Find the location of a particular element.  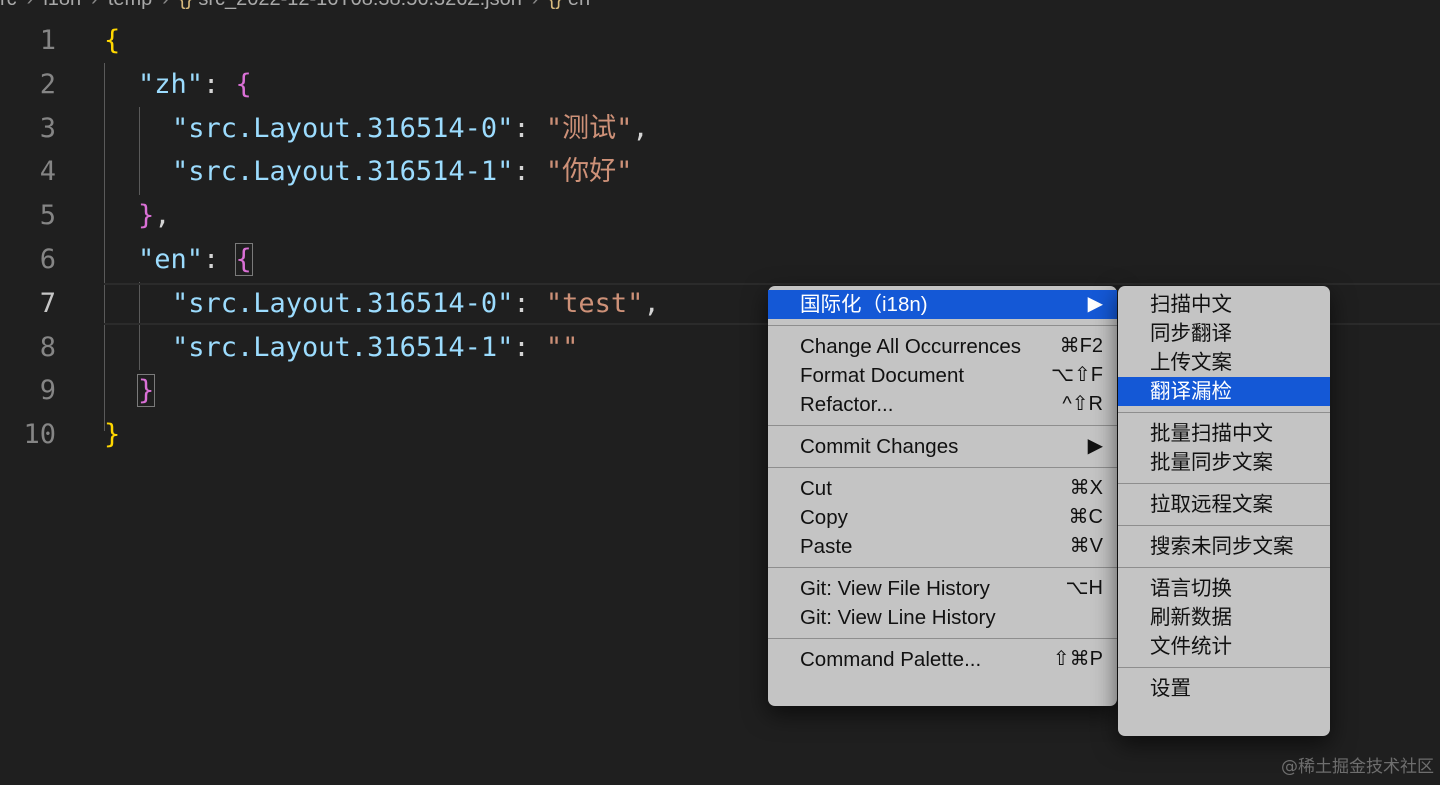

menu-item-i18n: 国际化（i18n) ▶ is located at coordinates (942, 304).